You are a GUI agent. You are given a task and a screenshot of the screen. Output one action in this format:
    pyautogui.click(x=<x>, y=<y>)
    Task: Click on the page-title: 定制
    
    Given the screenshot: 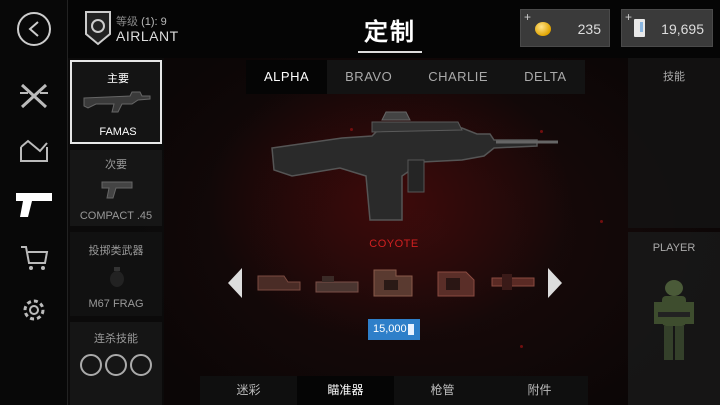 What is the action you would take?
    pyautogui.click(x=390, y=32)
    